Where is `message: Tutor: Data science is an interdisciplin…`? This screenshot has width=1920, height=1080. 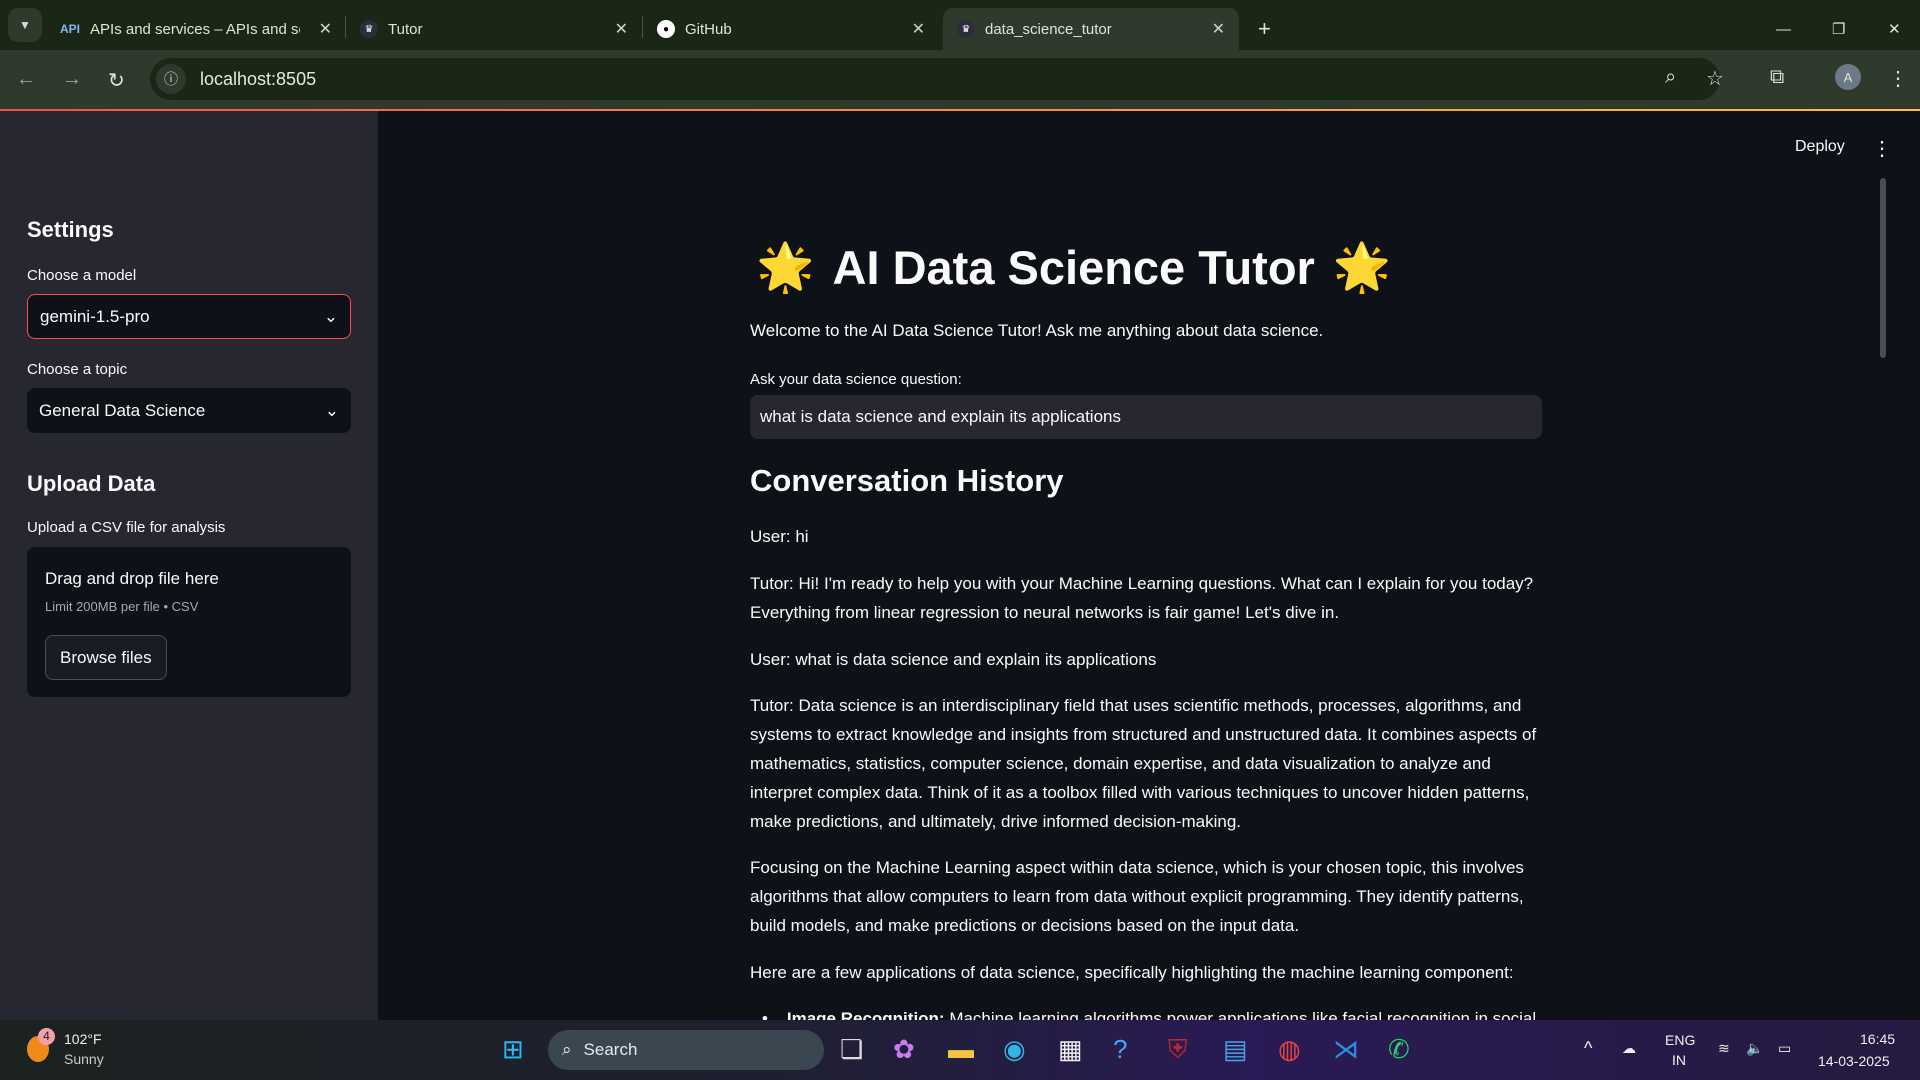 message: Tutor: Data science is an interdisciplin… is located at coordinates (1143, 763).